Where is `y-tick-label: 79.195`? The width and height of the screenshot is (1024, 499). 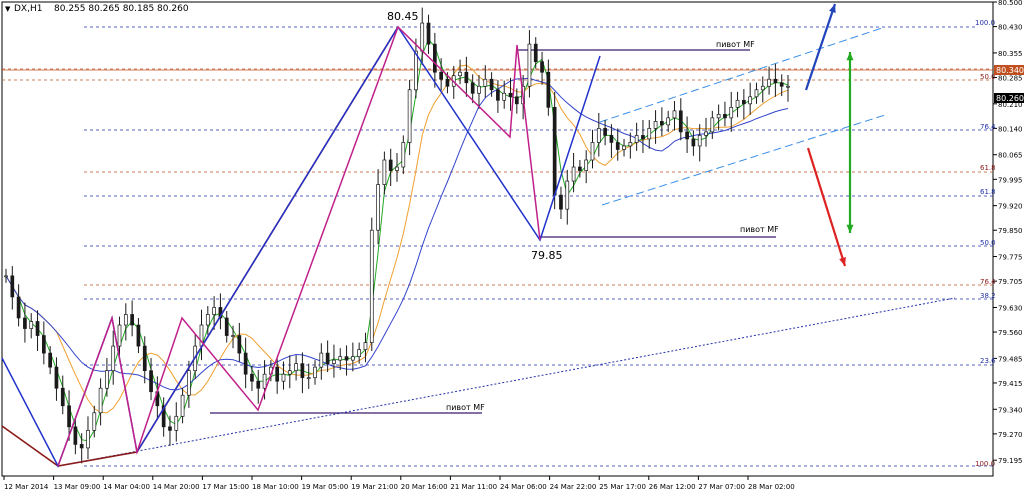 y-tick-label: 79.195 is located at coordinates (1010, 461).